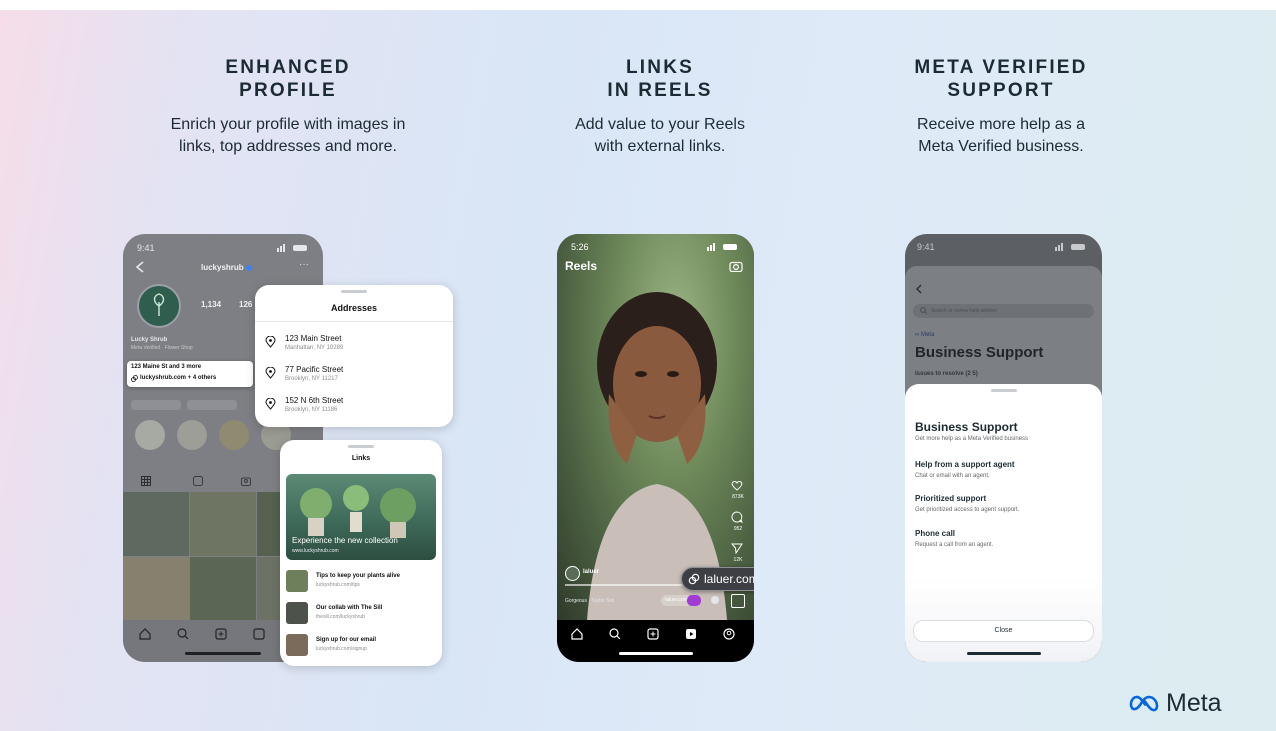  Describe the element at coordinates (355, 408) in the screenshot. I see `address-item: 152 N 6th Street Brooklyn, NY 11186` at that location.